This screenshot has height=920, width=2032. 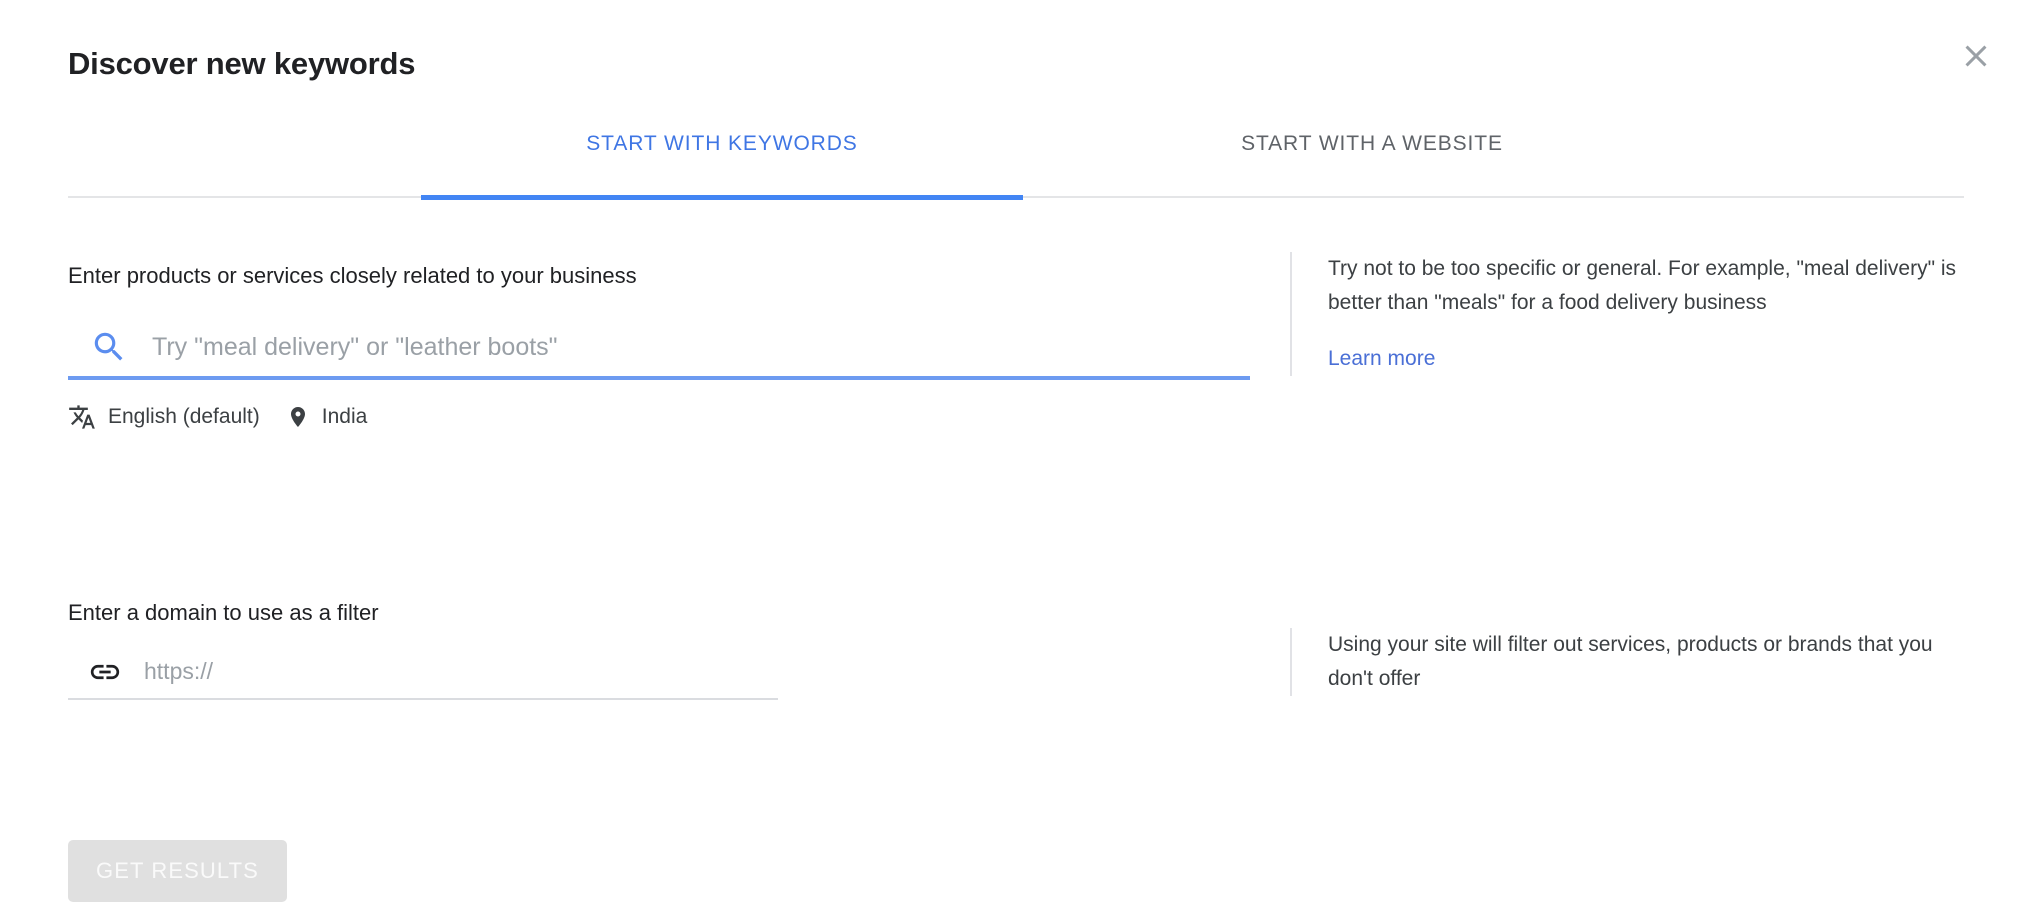 I want to click on keywords-meta-row: English (default) India, so click(x=217, y=417).